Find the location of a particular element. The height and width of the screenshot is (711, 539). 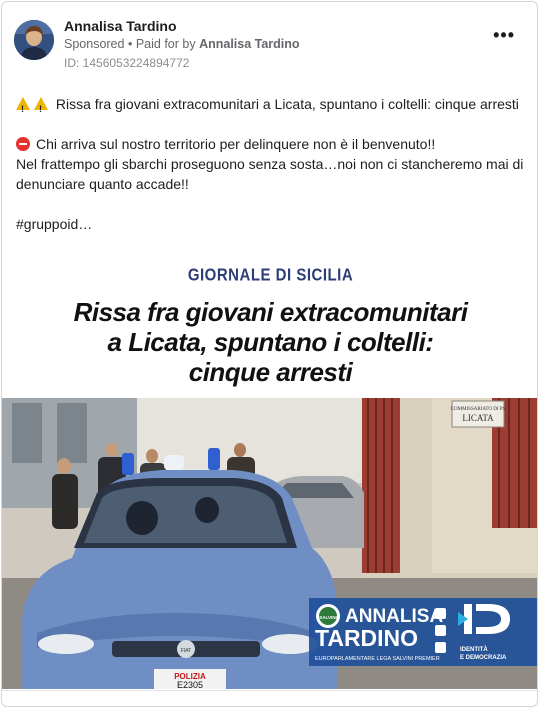

car-brand: FIAT is located at coordinates (186, 651).